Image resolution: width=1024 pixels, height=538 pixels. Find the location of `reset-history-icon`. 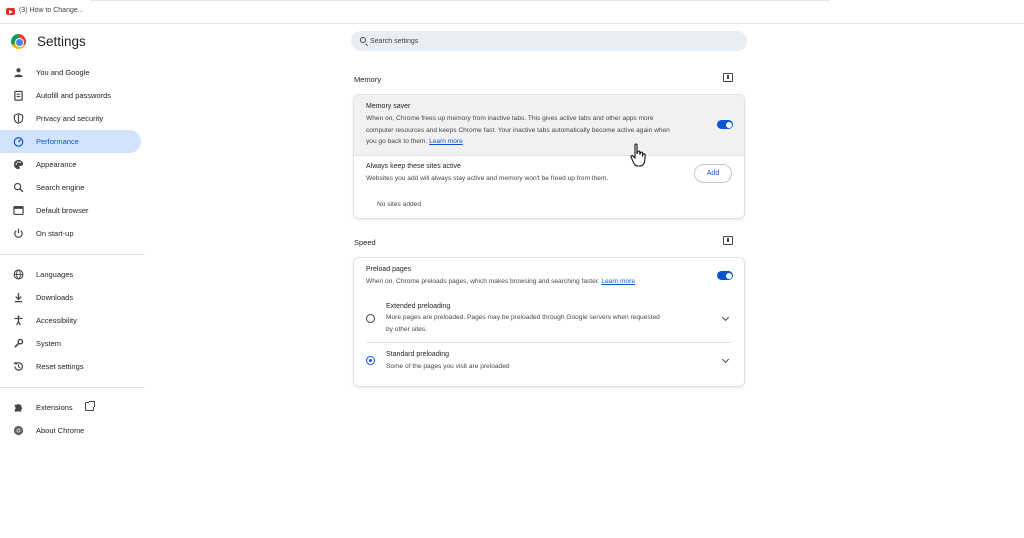

reset-history-icon is located at coordinates (18, 366).